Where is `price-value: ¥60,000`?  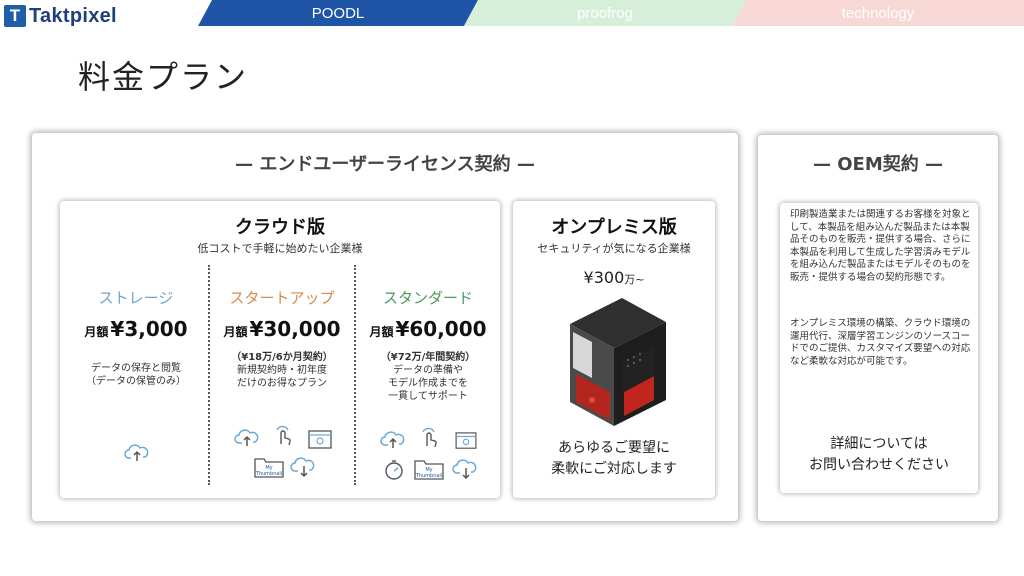
price-value: ¥60,000 is located at coordinates (441, 329).